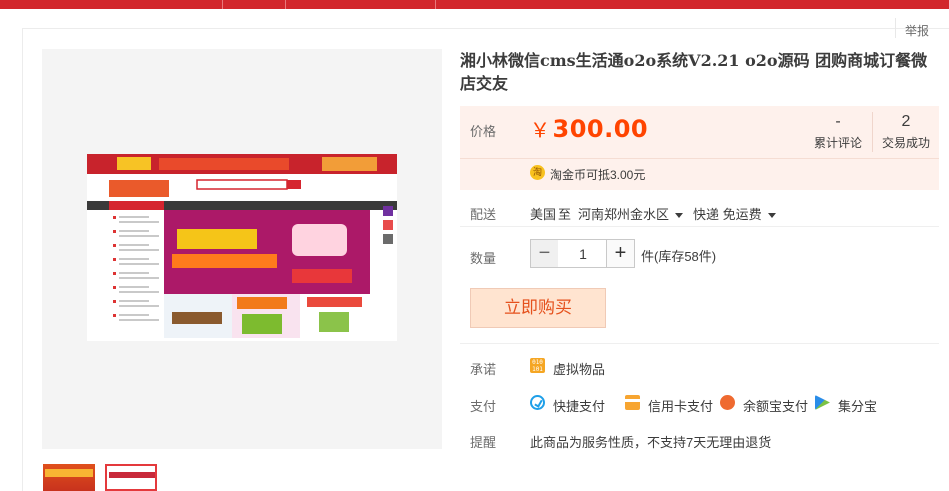 Image resolution: width=949 pixels, height=491 pixels. What do you see at coordinates (775, 405) in the screenshot?
I see `yuebao-pay-text: 余额宝支付` at bounding box center [775, 405].